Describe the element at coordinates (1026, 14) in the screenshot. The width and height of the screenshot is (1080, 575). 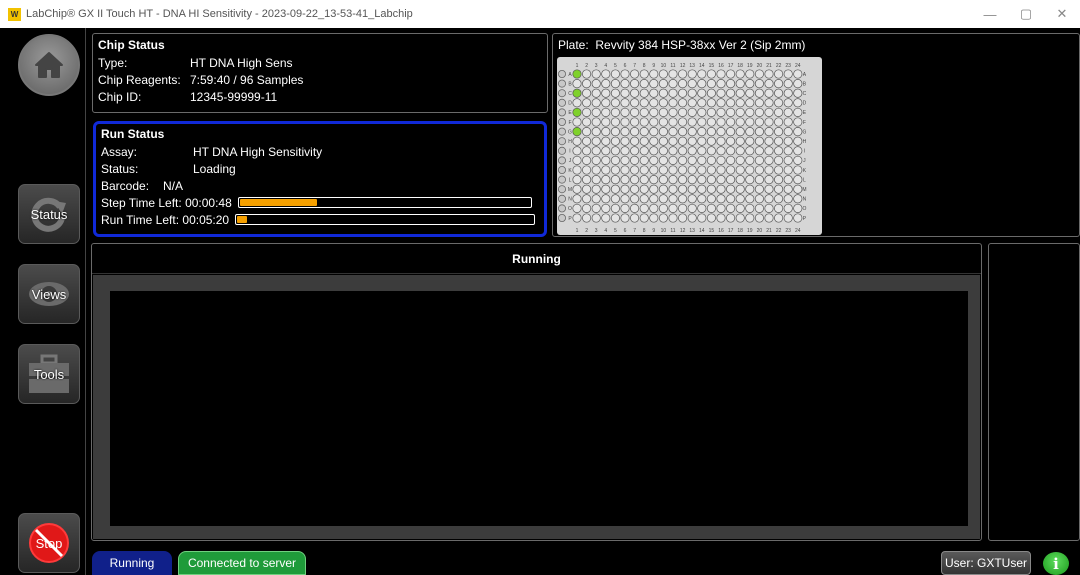
I see `maximize-button: ▢` at that location.